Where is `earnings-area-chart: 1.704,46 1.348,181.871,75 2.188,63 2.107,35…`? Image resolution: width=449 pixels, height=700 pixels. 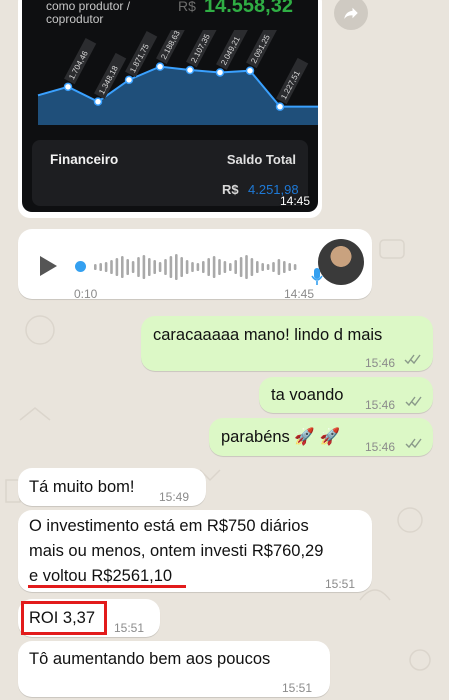 earnings-area-chart: 1.704,46 1.348,181.871,75 2.188,63 2.107,35… is located at coordinates (177, 77).